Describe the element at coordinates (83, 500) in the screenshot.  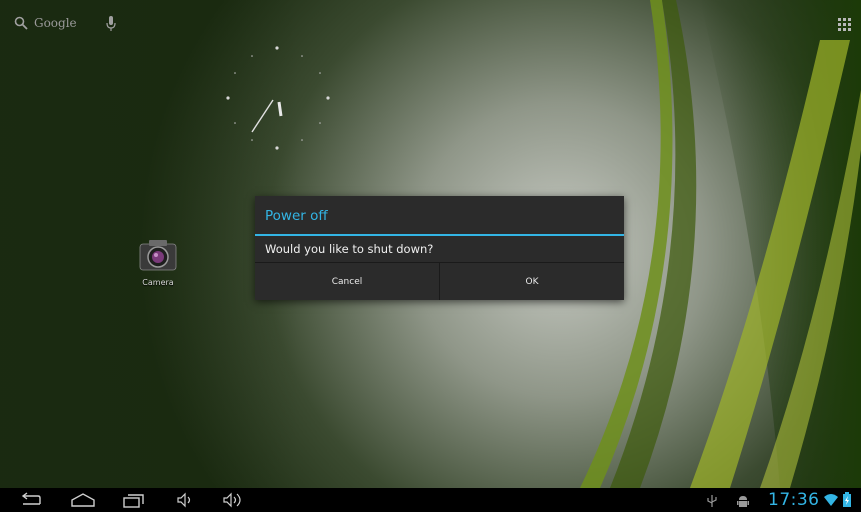
I see `home-icon` at that location.